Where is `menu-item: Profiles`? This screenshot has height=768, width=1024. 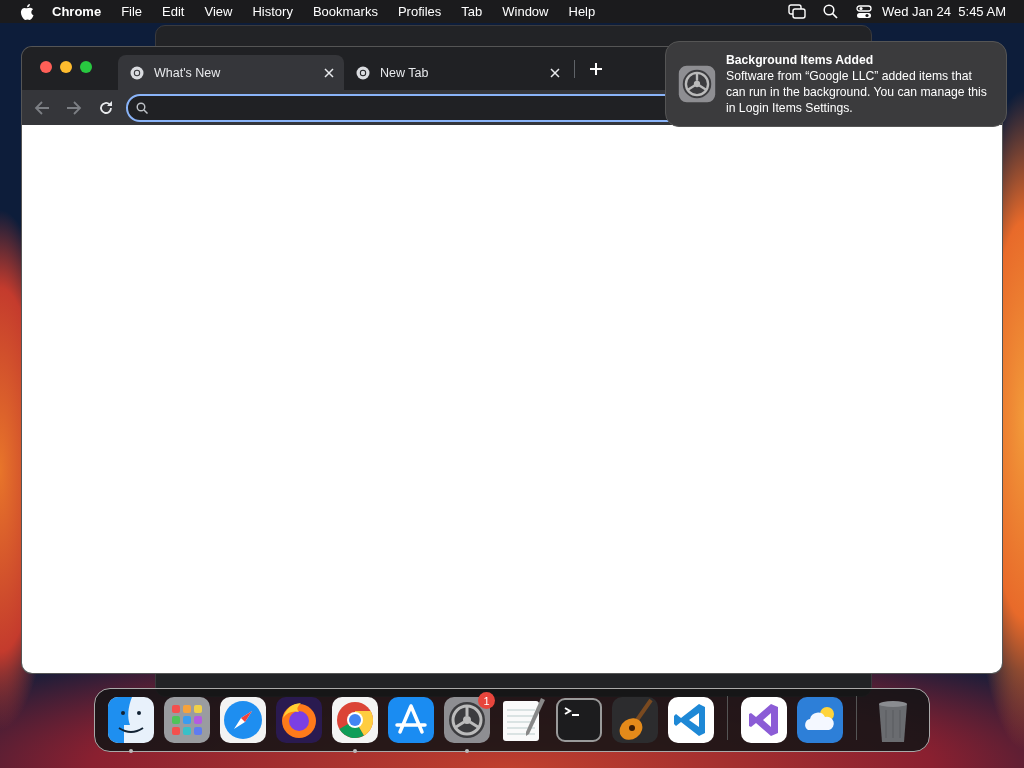 menu-item: Profiles is located at coordinates (419, 11).